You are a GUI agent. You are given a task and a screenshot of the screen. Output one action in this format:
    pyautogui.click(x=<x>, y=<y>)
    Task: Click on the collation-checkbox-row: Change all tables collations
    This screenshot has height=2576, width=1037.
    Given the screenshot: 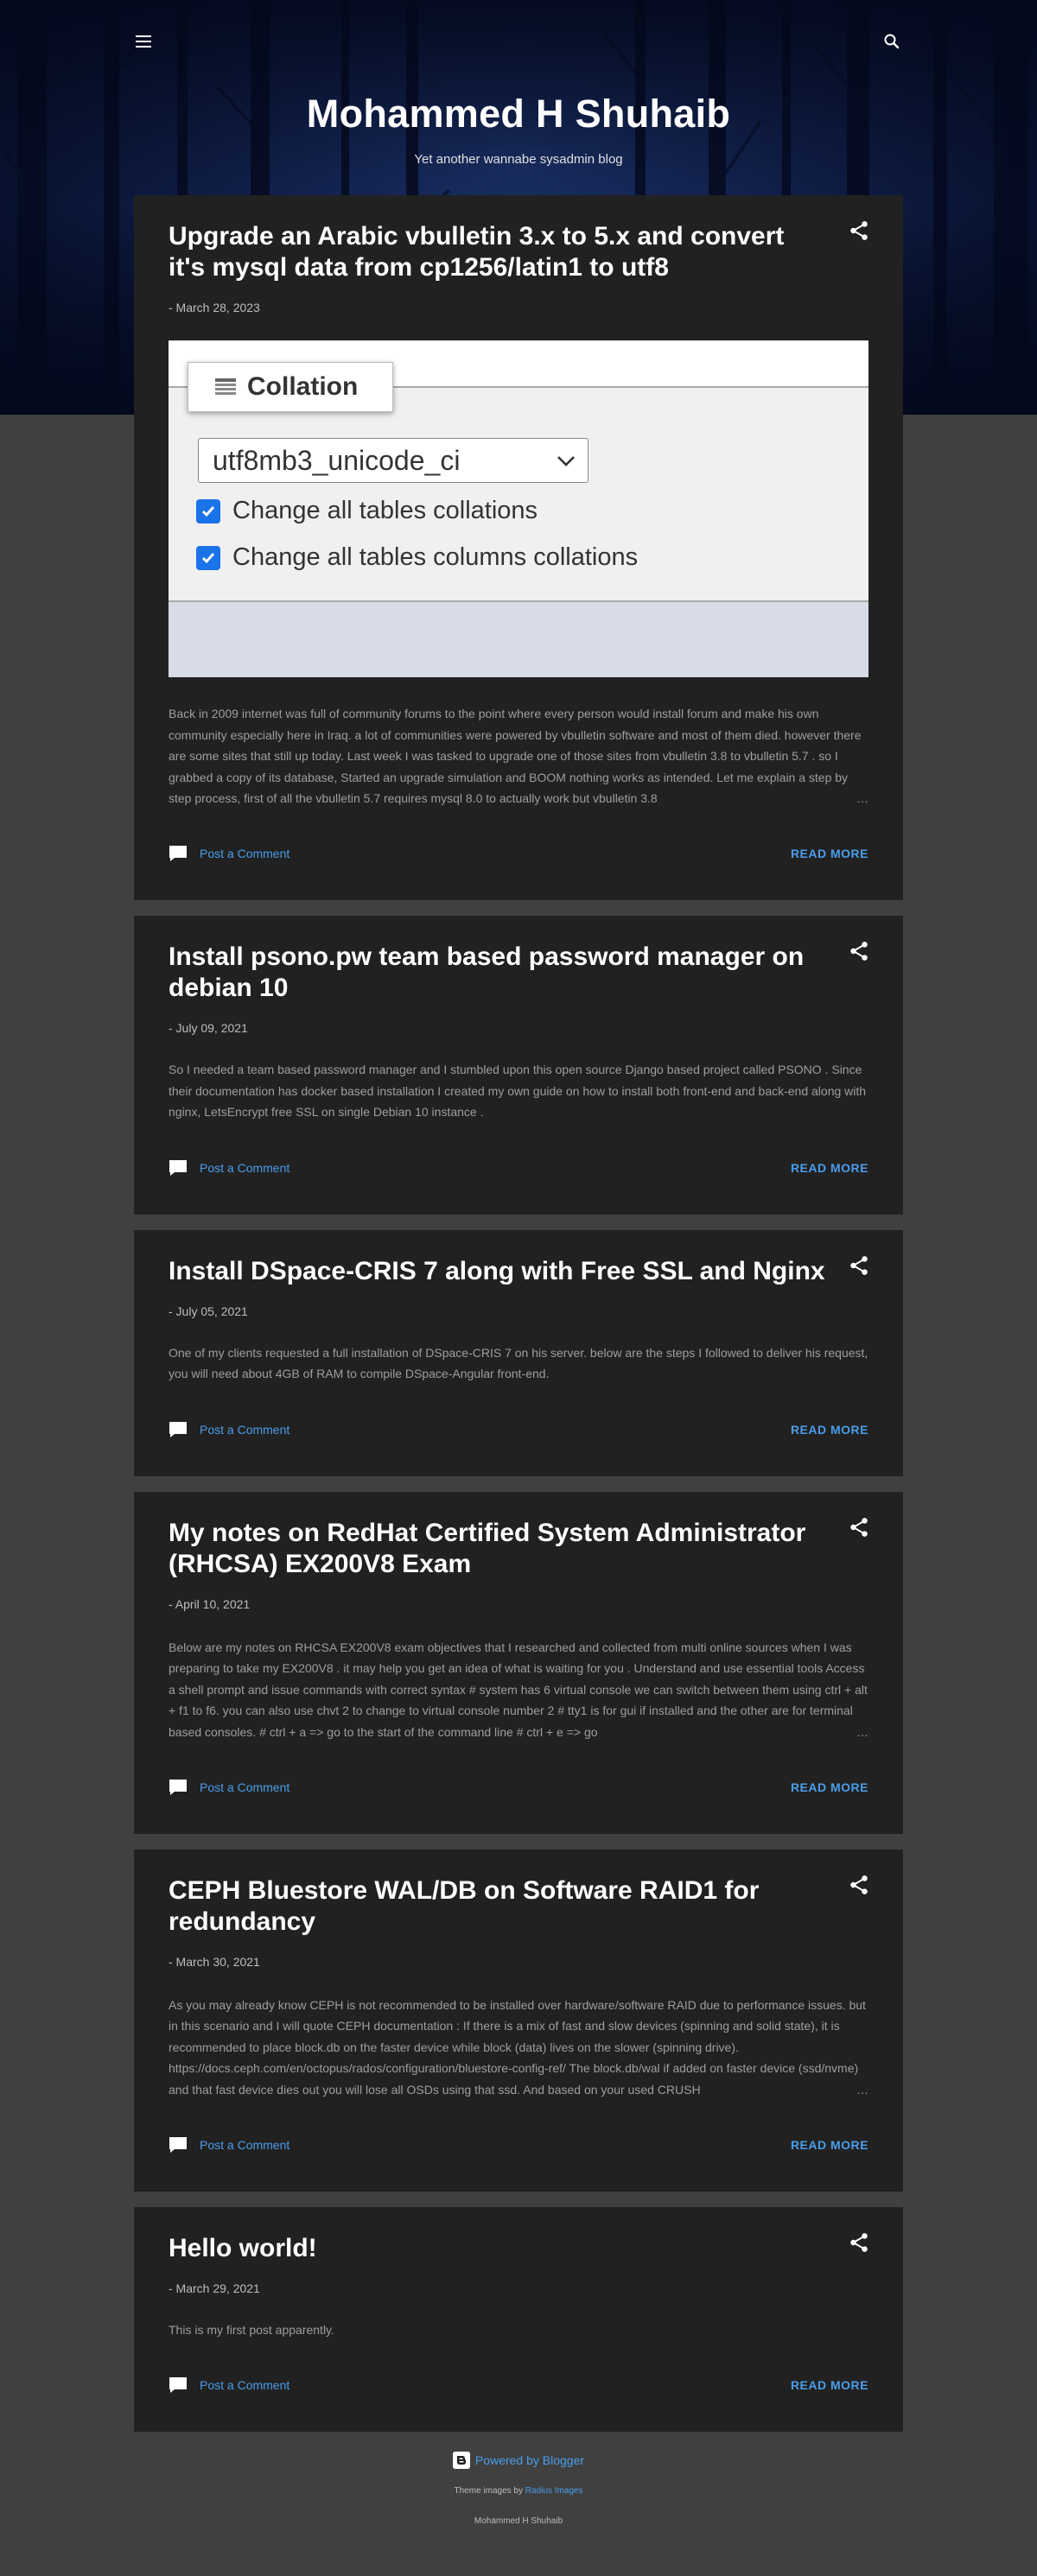 What is the action you would take?
    pyautogui.click(x=367, y=511)
    